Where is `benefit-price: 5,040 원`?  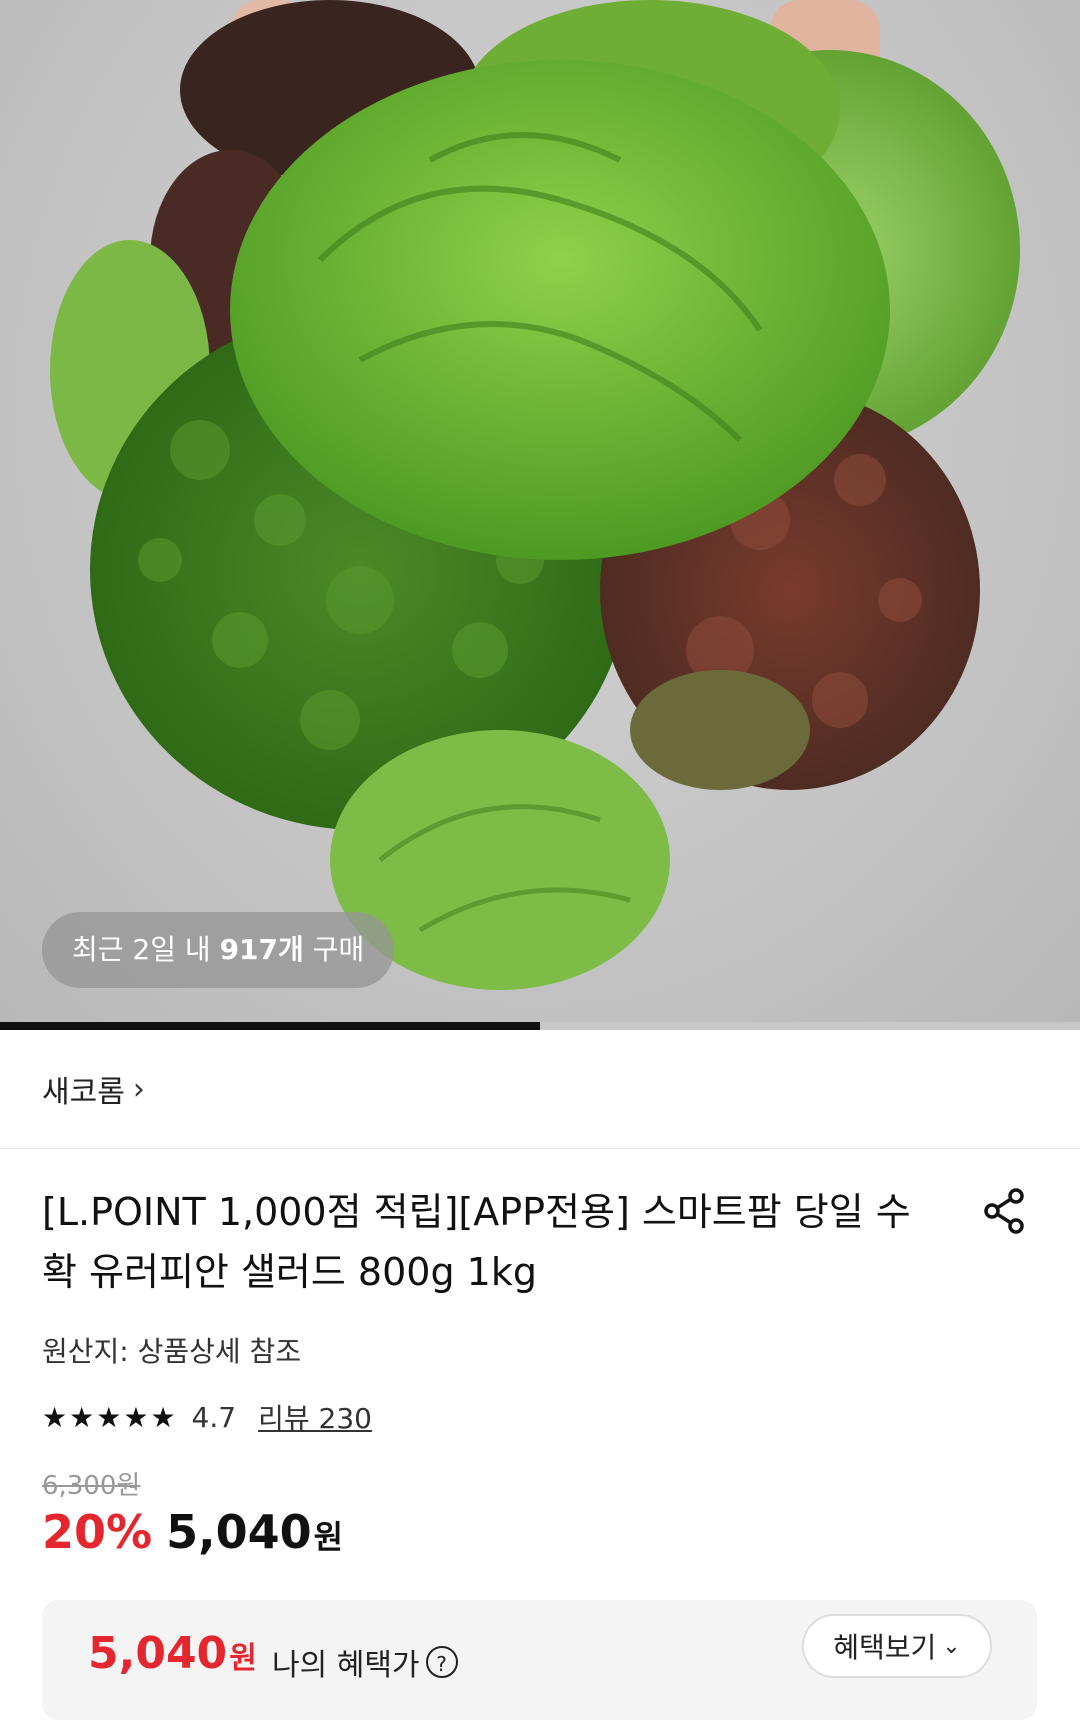 benefit-price: 5,040 원 is located at coordinates (172, 1653).